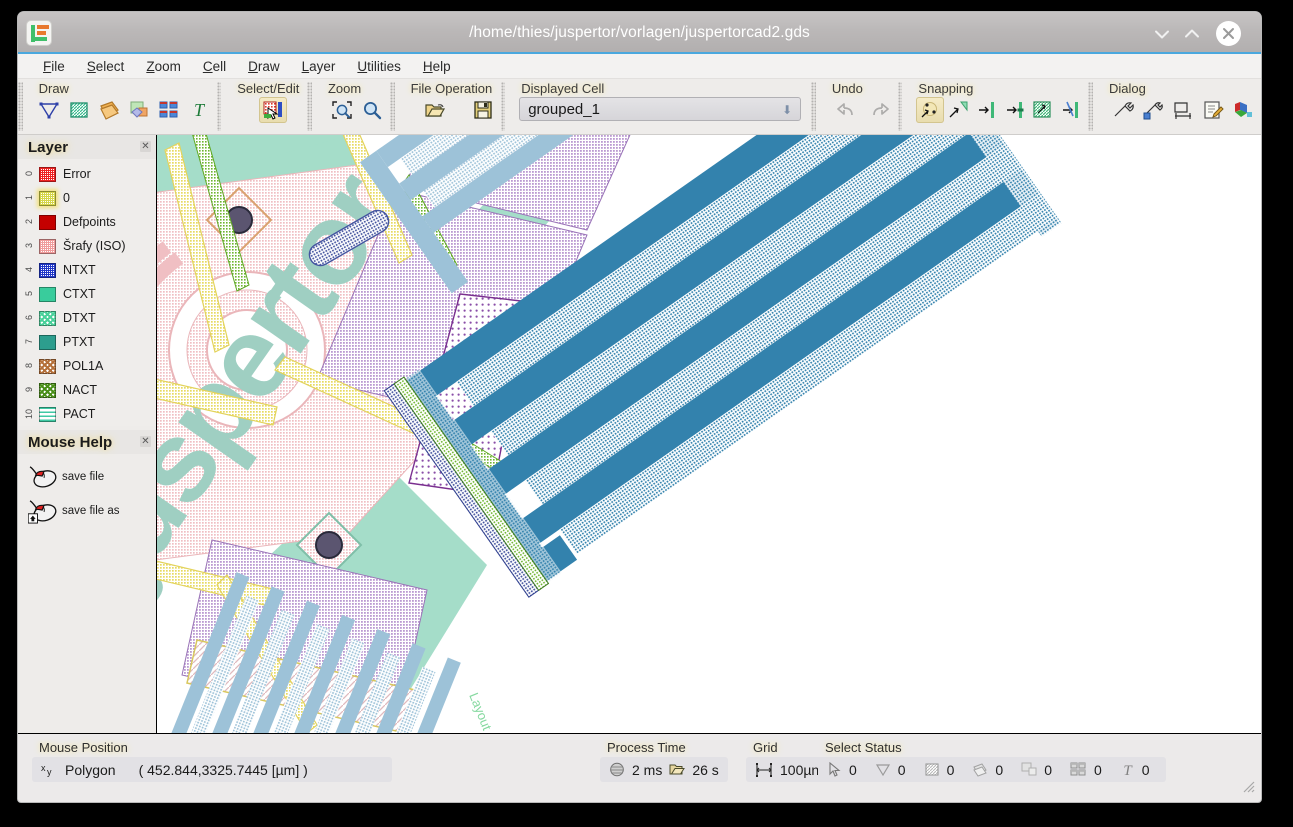  I want to click on mouse-help-header: Mouse Help ✕, so click(87, 442).